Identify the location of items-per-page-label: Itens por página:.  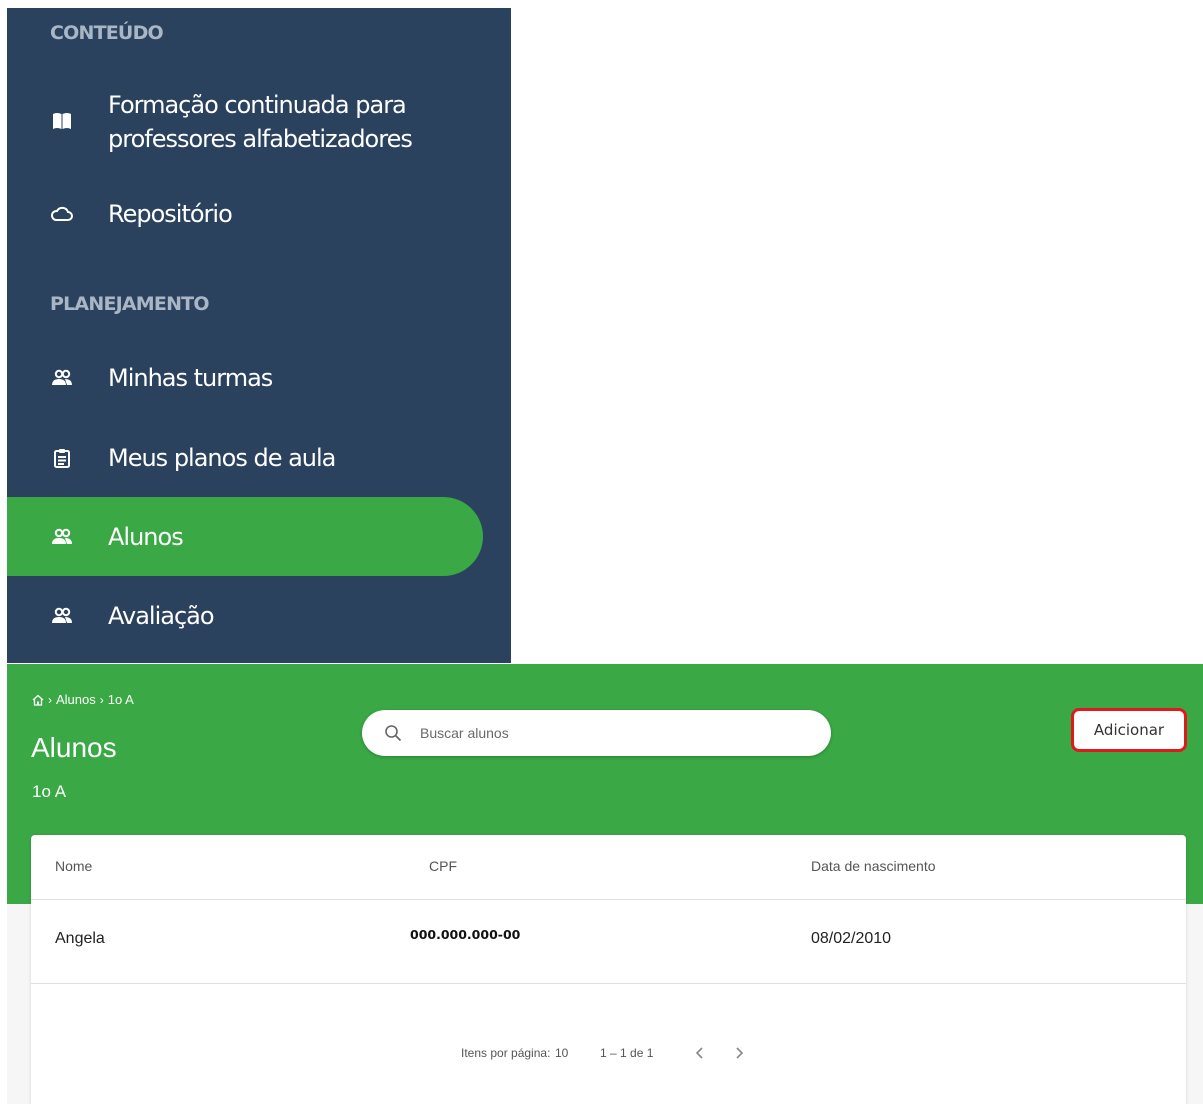
(506, 1053).